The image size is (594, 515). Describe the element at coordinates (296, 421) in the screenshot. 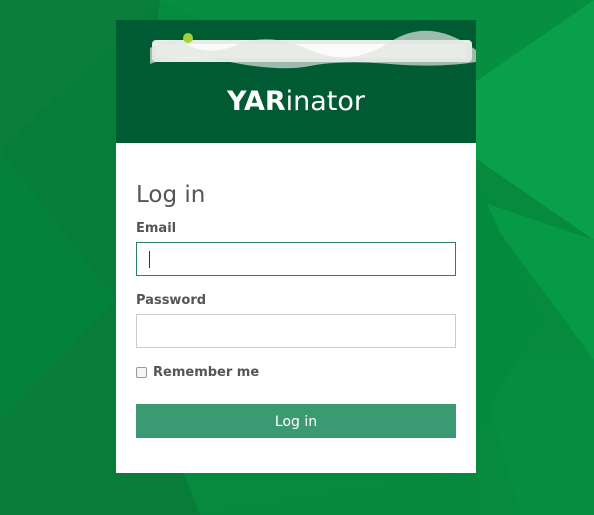

I see `login-button: Log in` at that location.